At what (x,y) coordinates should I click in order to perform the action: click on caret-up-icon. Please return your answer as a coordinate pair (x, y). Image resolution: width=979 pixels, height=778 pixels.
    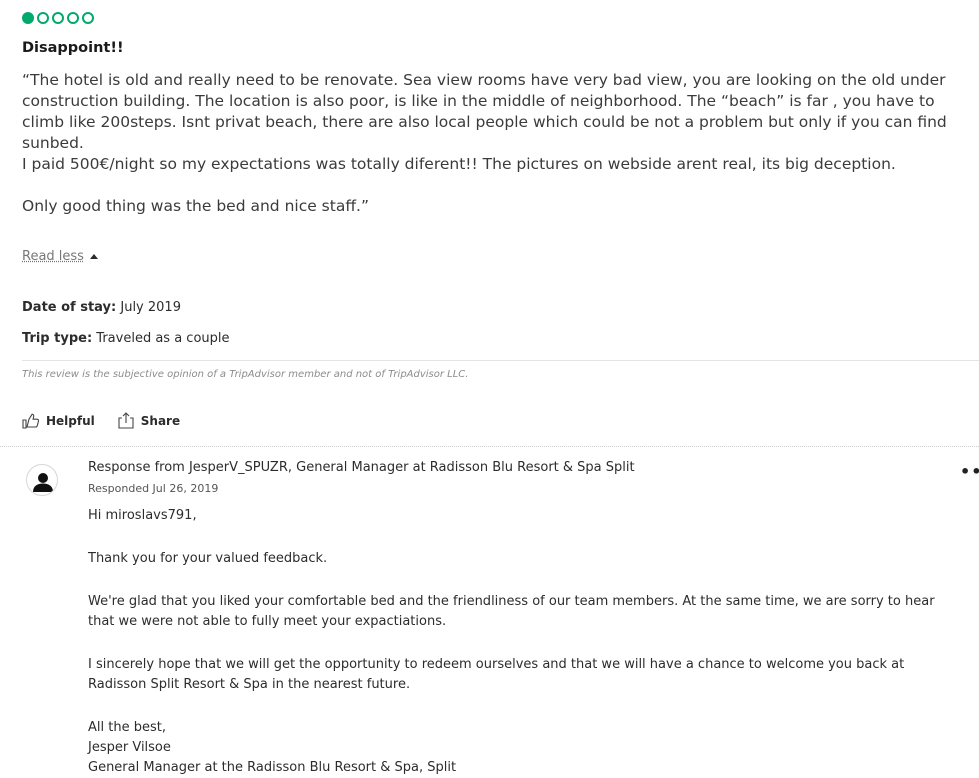
    Looking at the image, I should click on (93, 256).